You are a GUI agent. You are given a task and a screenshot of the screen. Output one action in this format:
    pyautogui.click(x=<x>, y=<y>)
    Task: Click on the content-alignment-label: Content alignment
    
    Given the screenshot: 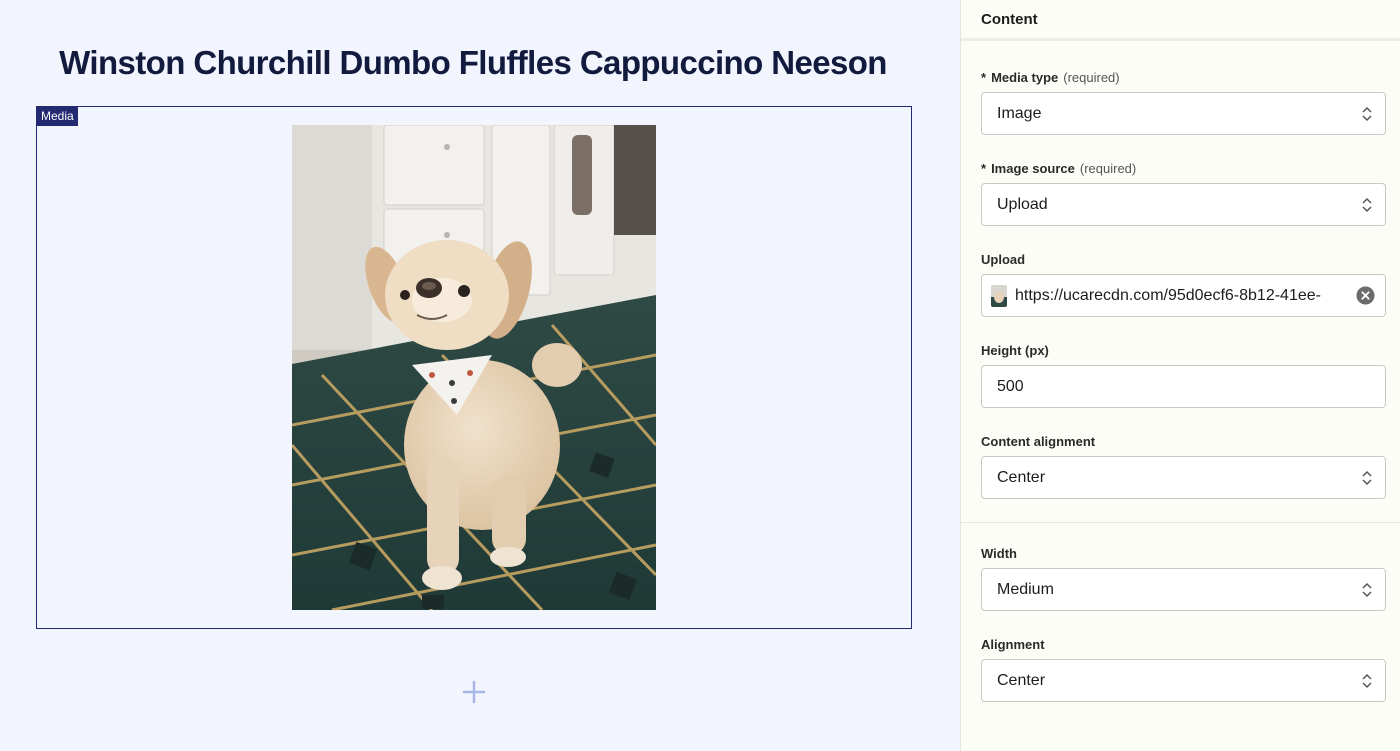 What is the action you would take?
    pyautogui.click(x=1038, y=441)
    